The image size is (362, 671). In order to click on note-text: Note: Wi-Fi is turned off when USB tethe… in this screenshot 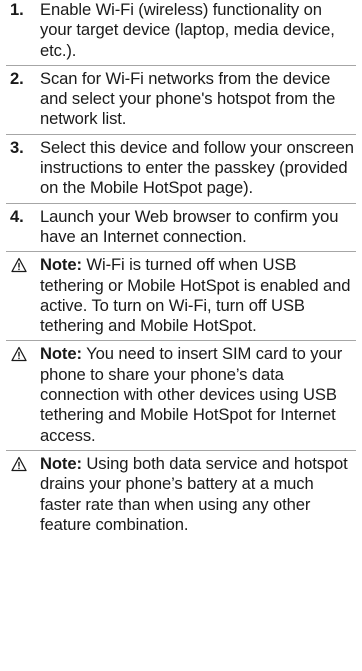, I will do `click(198, 295)`.